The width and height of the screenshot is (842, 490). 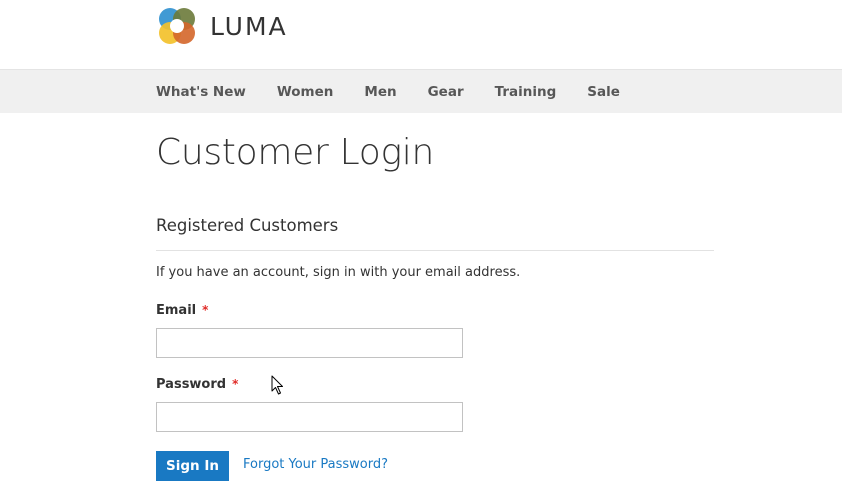 I want to click on forgot-password-link: Forgot Your Password?, so click(x=315, y=464).